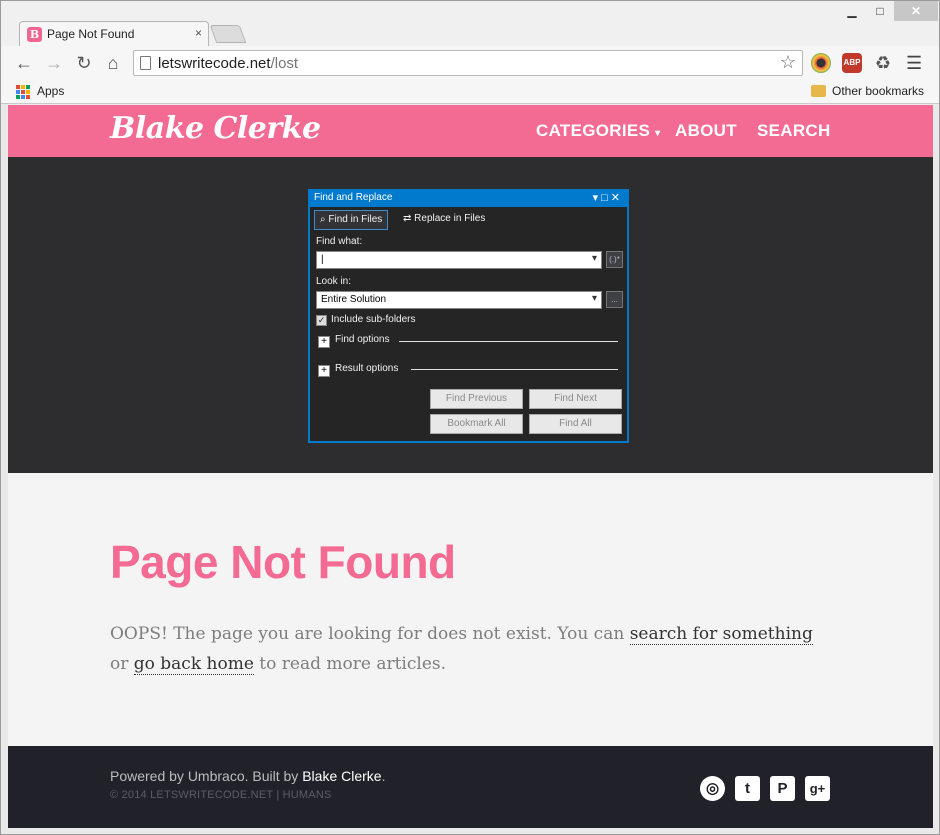 This screenshot has height=835, width=940. I want to click on home-link: go back home, so click(193, 664).